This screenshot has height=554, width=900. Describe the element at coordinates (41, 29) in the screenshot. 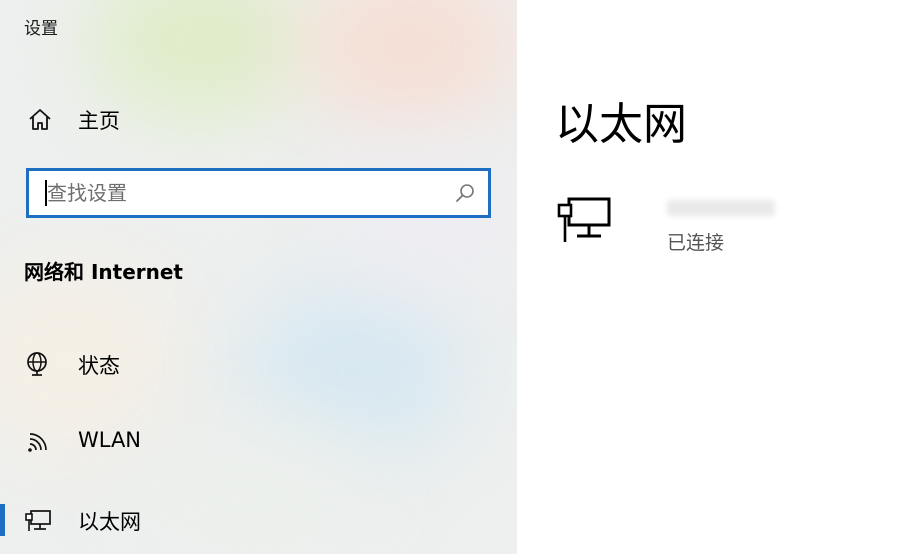

I see `app-title: 设置` at that location.